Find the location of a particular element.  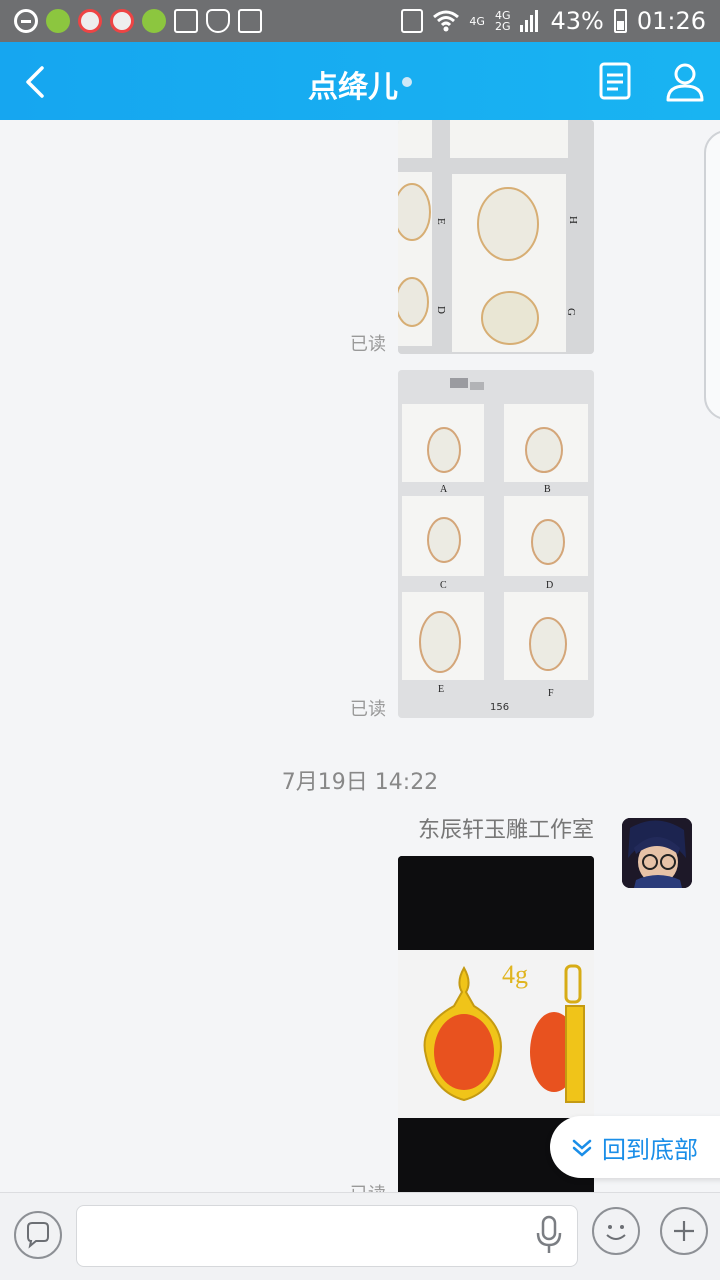

svg-text: G is located at coordinates (571, 312).